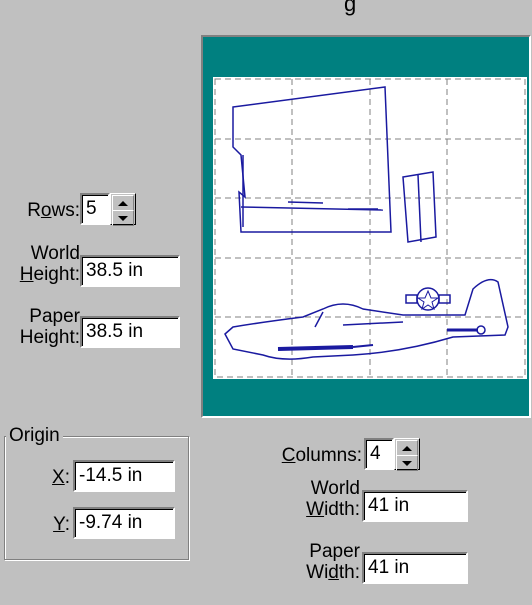 Image resolution: width=532 pixels, height=605 pixels. What do you see at coordinates (34, 436) in the screenshot?
I see `origin-group-title: Origin` at bounding box center [34, 436].